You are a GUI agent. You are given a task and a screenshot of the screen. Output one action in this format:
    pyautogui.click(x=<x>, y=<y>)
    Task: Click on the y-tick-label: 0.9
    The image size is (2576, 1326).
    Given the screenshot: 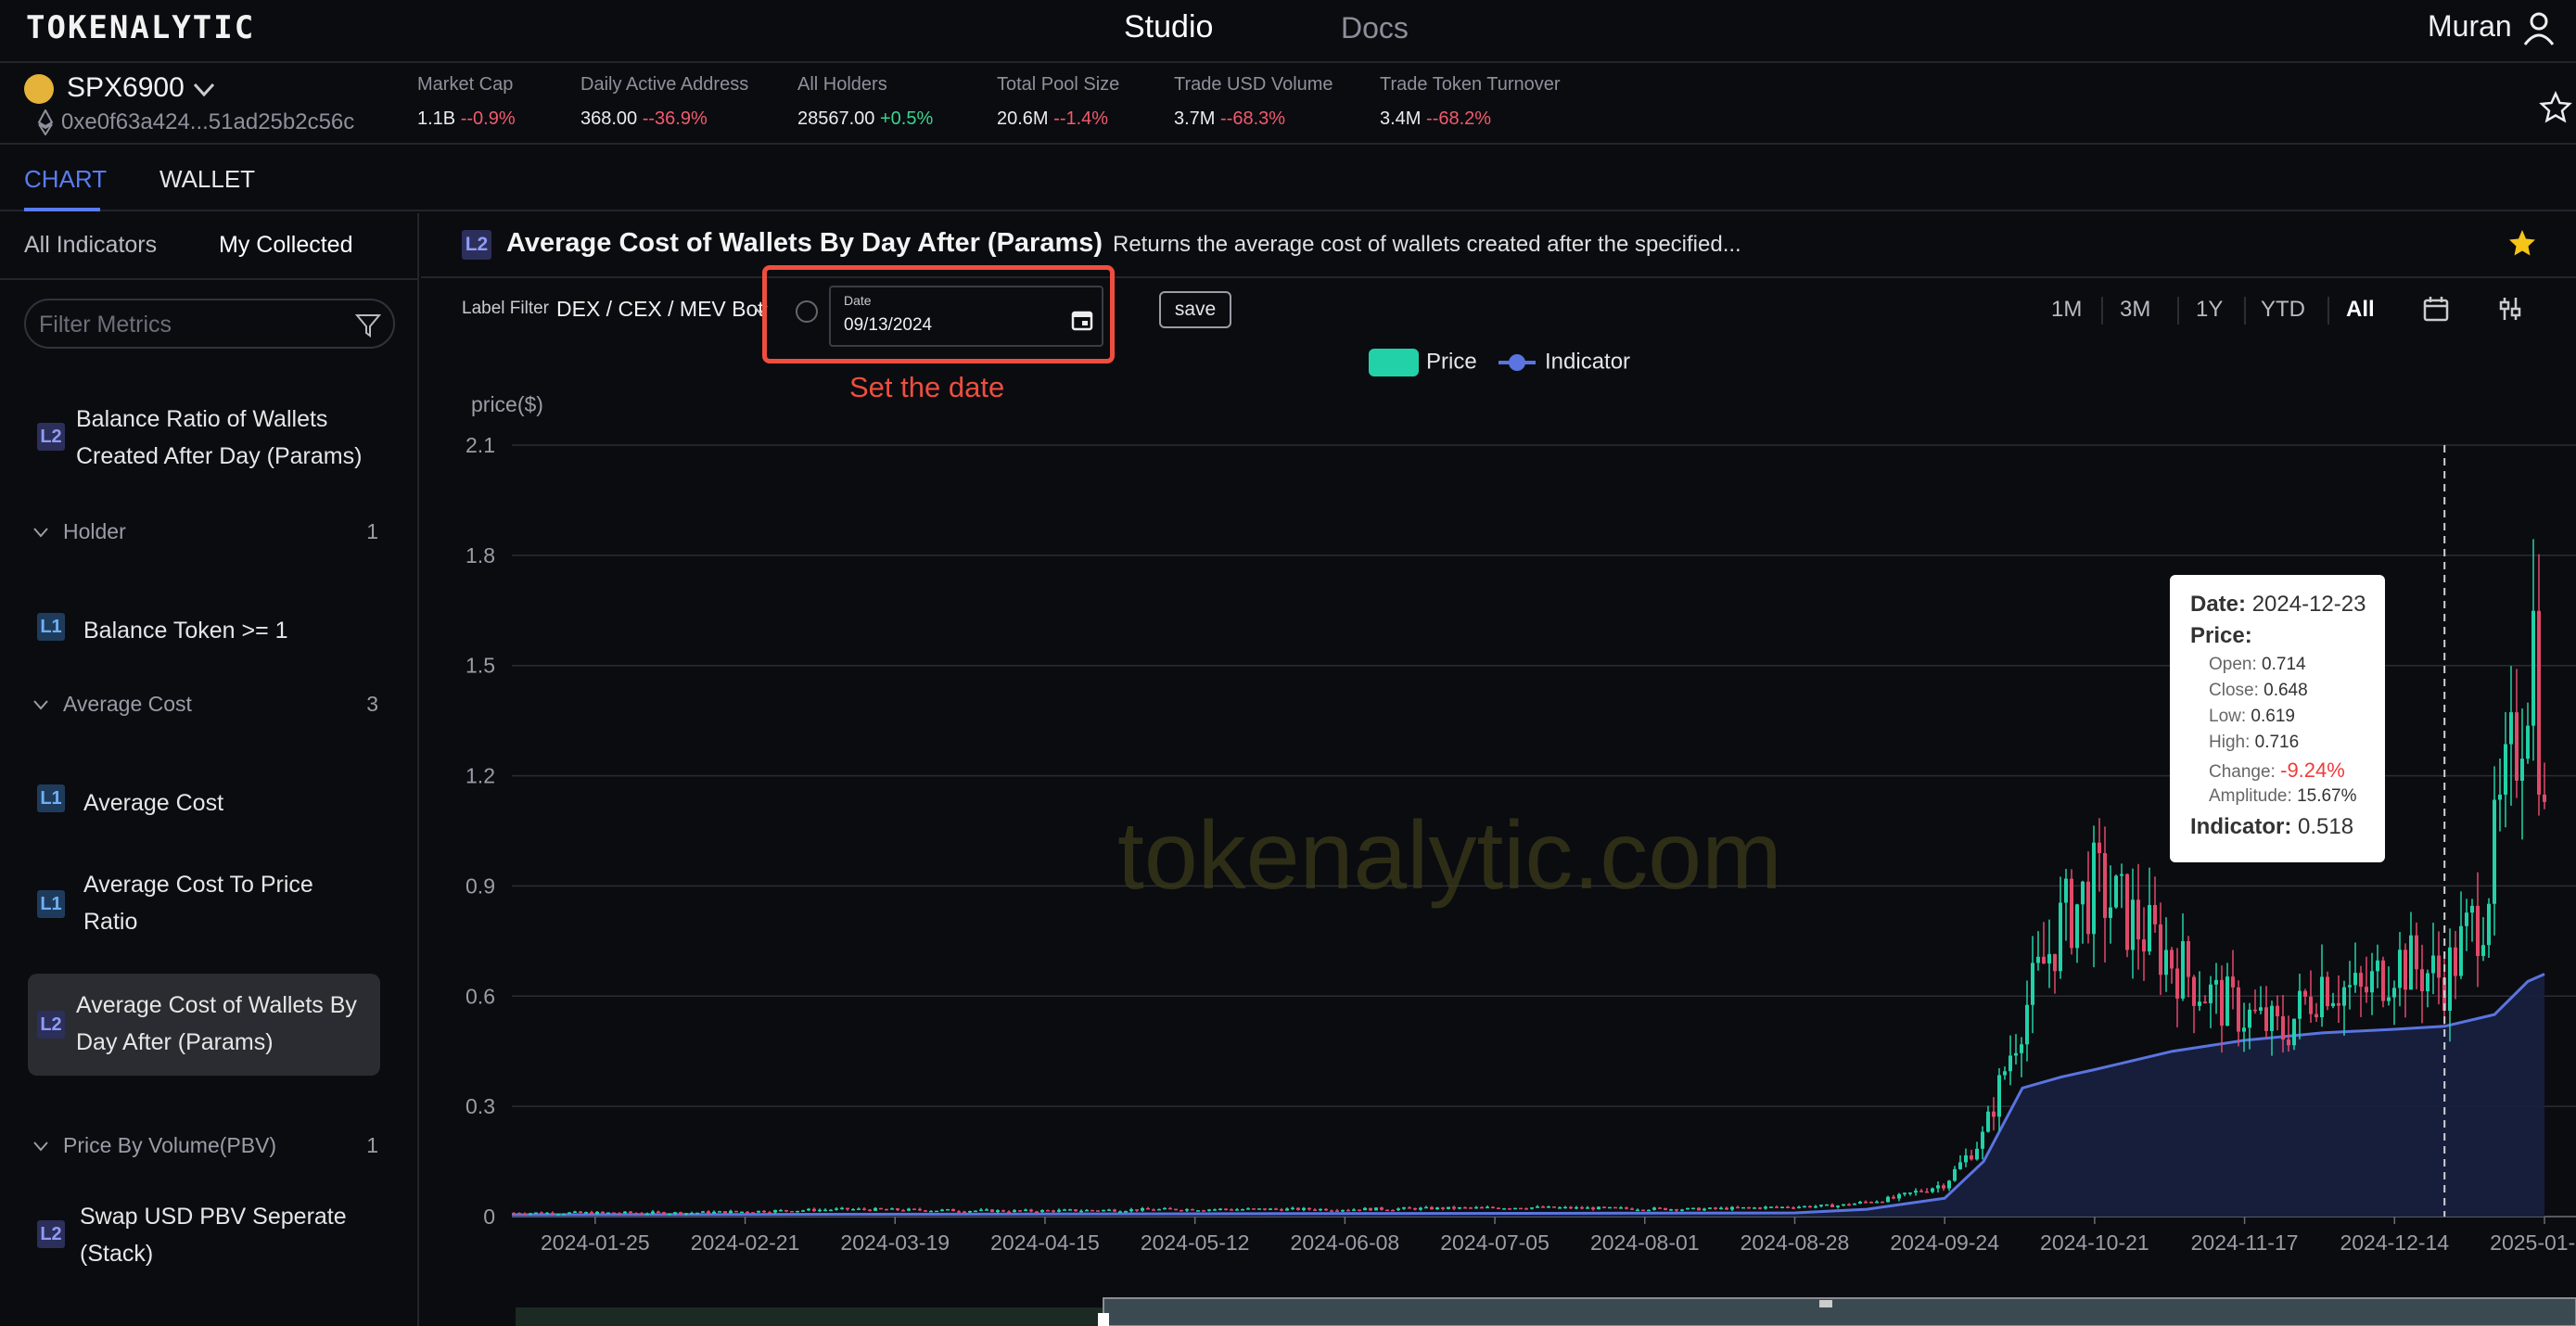 What is the action you would take?
    pyautogui.click(x=480, y=885)
    